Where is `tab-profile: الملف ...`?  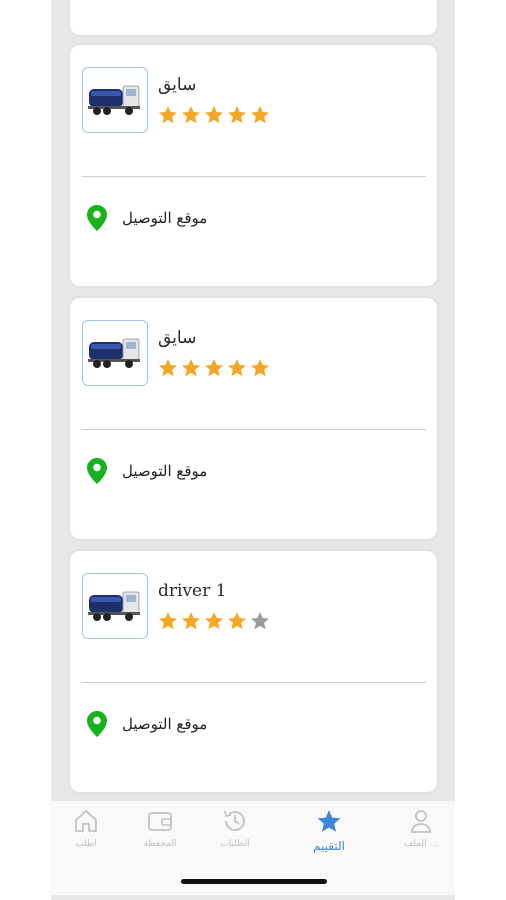 tab-profile: الملف ... is located at coordinates (421, 834).